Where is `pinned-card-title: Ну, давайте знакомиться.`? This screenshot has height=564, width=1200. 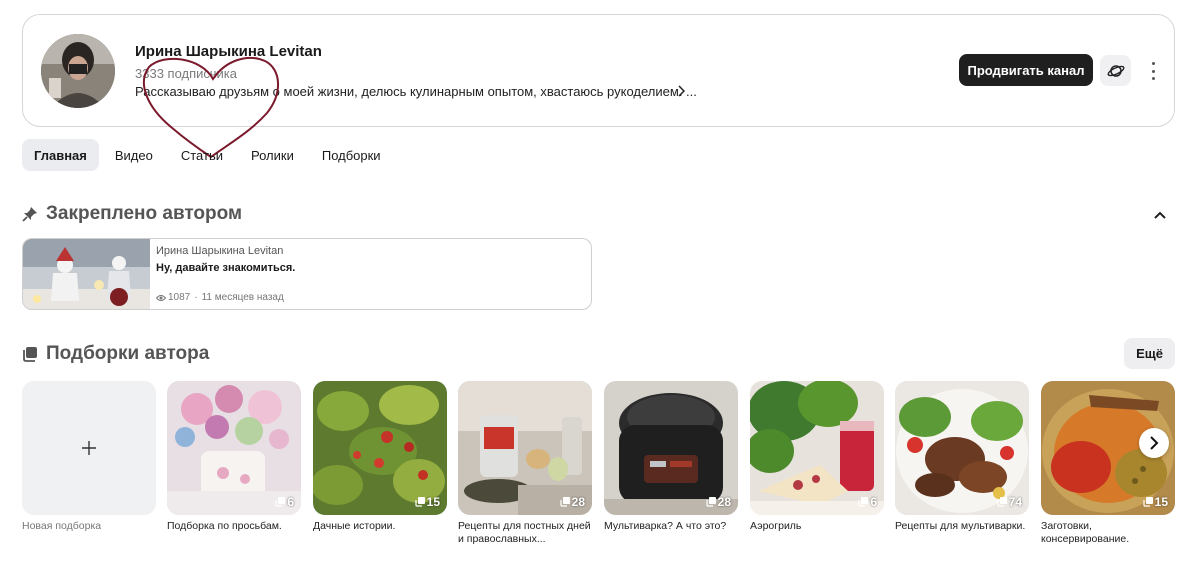 pinned-card-title: Ну, давайте знакомиться. is located at coordinates (225, 268).